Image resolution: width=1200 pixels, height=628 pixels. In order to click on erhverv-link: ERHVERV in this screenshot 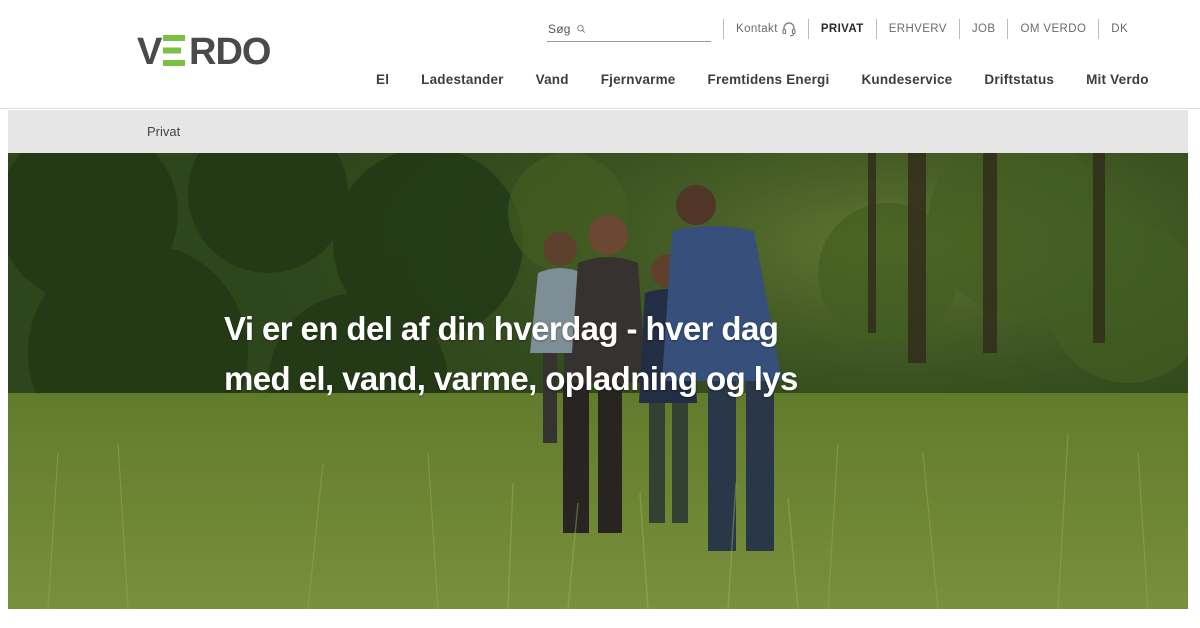, I will do `click(917, 29)`.